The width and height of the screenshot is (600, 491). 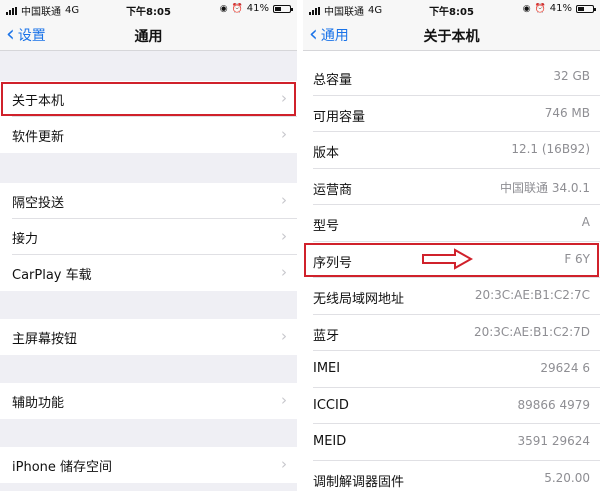 I want to click on info-row-value: 746 MB, so click(x=567, y=112).